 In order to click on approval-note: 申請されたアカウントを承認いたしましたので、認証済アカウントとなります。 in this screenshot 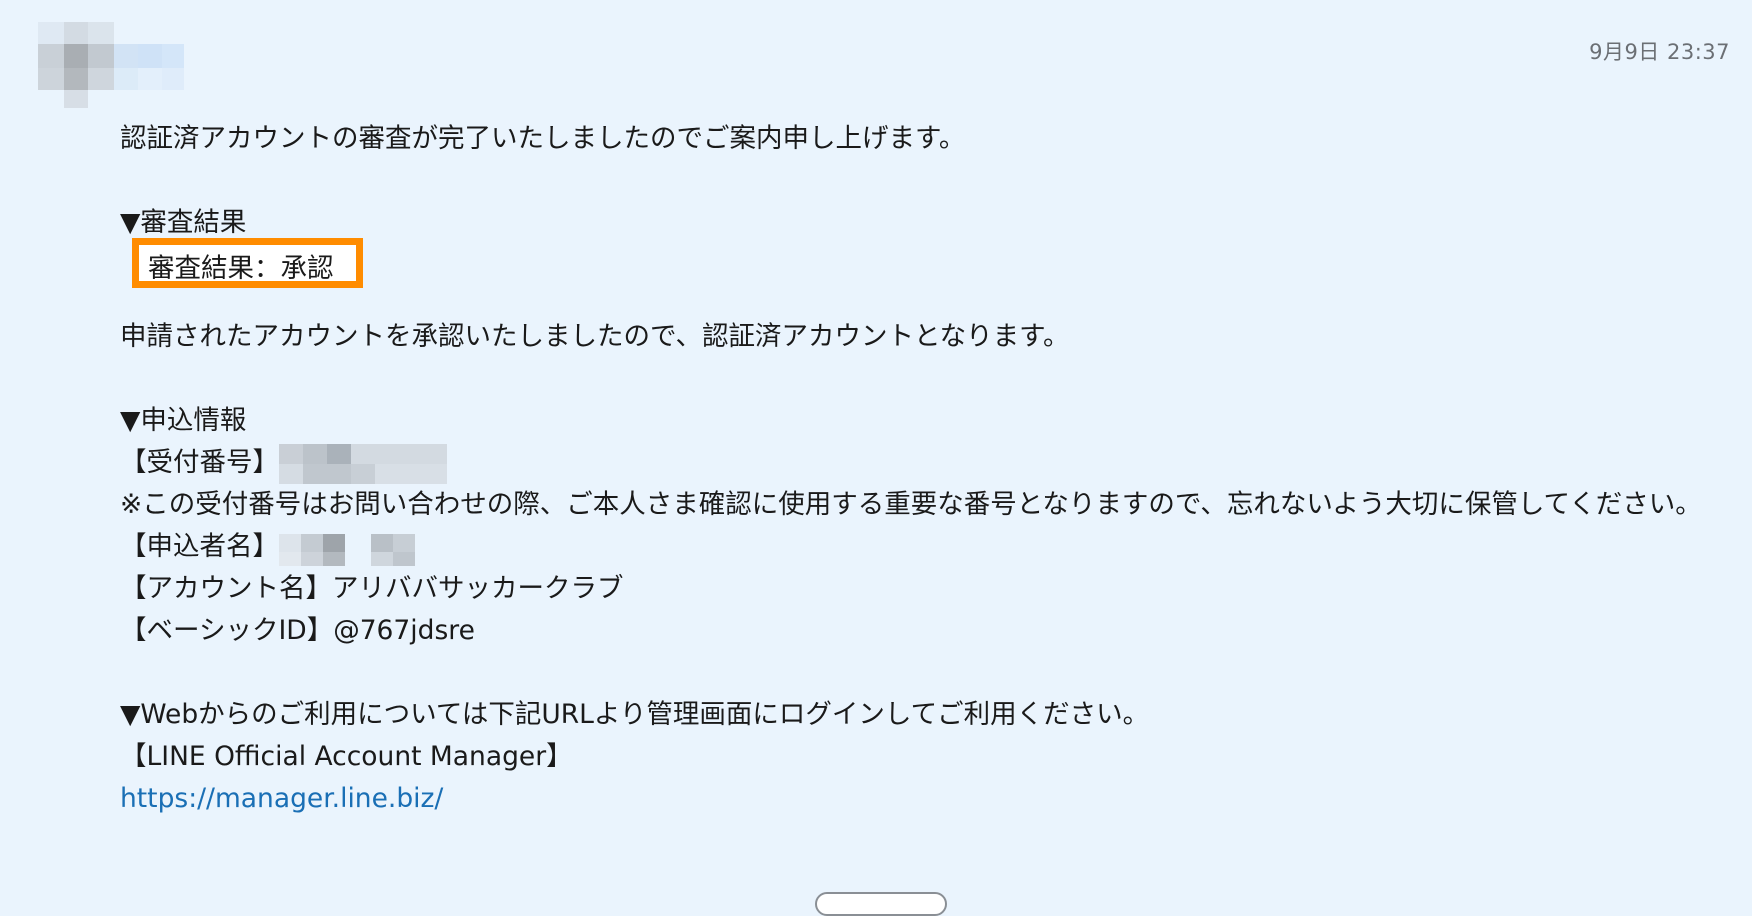, I will do `click(595, 336)`.